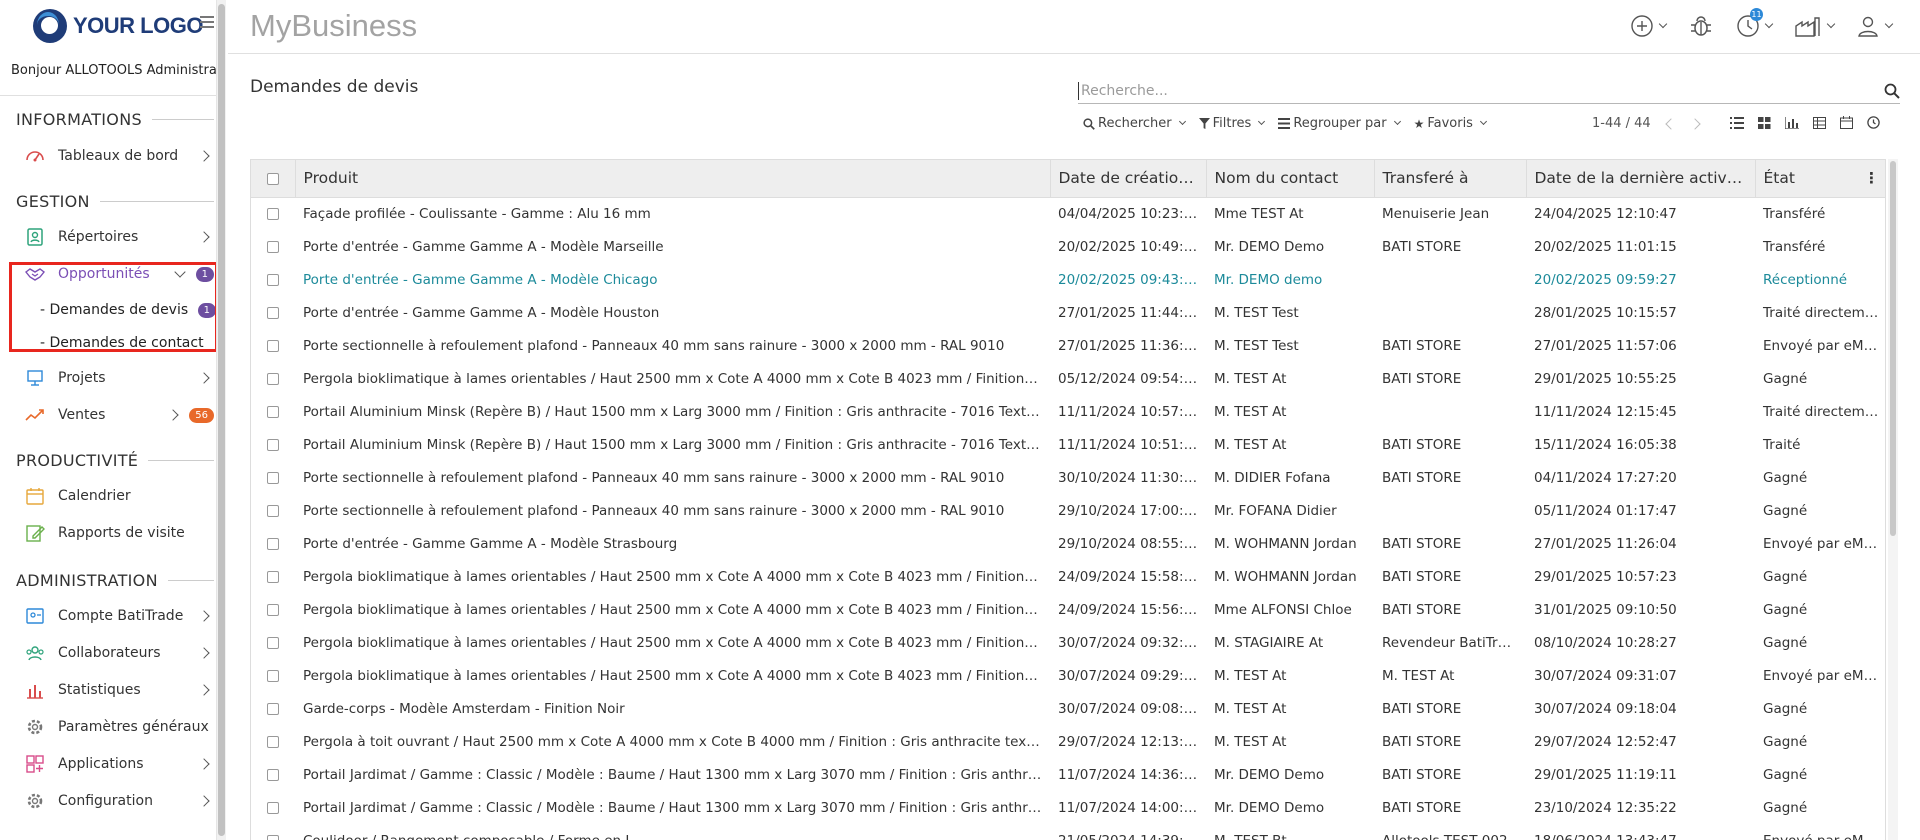  What do you see at coordinates (1695, 123) in the screenshot?
I see `next-page-icon` at bounding box center [1695, 123].